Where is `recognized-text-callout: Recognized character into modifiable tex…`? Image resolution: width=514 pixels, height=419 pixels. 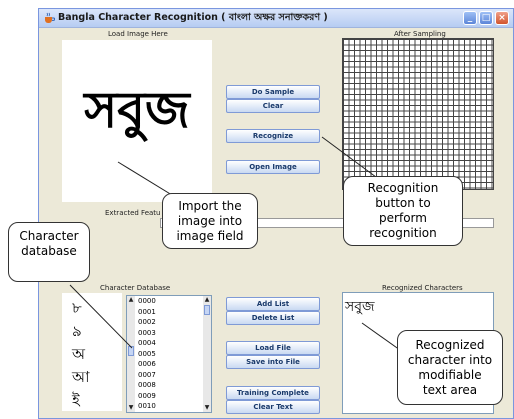 recognized-text-callout: Recognized character into modifiable tex… is located at coordinates (450, 367).